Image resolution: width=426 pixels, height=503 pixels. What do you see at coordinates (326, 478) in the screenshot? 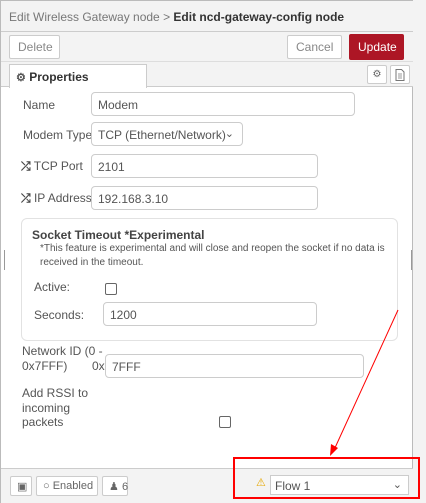
I see `annotation-highlight-box` at bounding box center [326, 478].